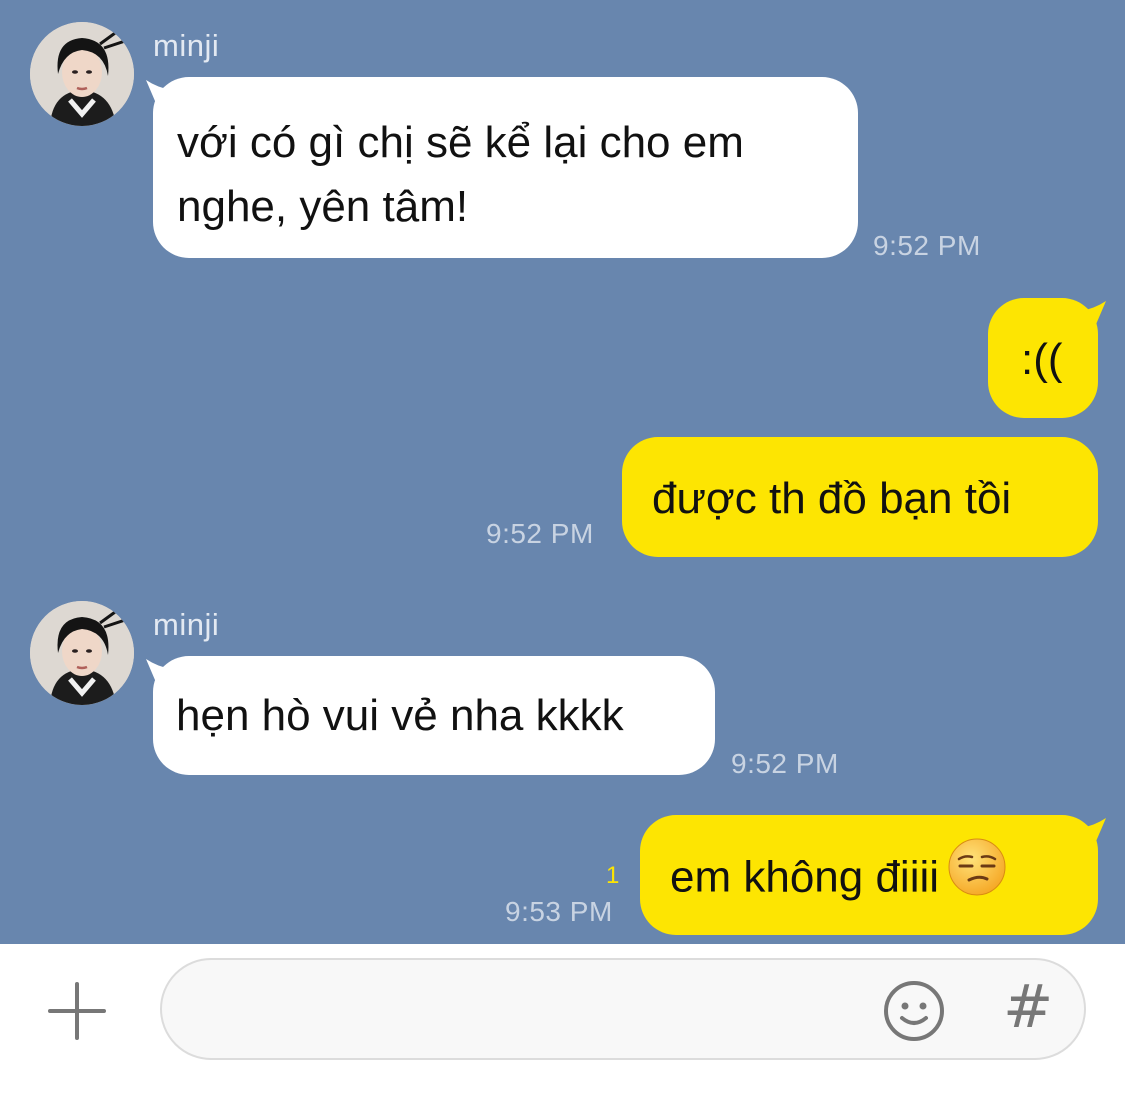 The height and width of the screenshot is (1093, 1125). I want to click on plus-icon, so click(77, 1011).